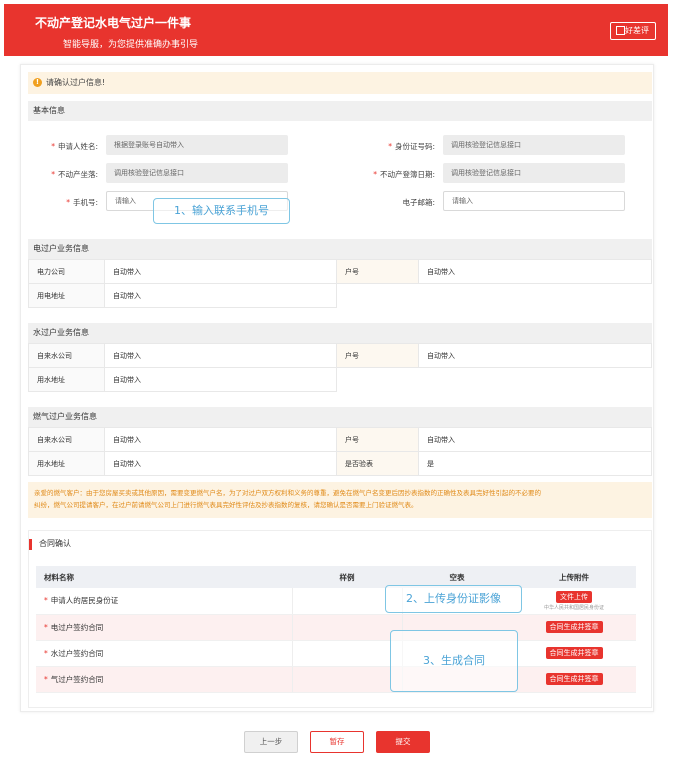 Image resolution: width=677 pixels, height=781 pixels. I want to click on electric-account-value: 自动带入, so click(535, 271).